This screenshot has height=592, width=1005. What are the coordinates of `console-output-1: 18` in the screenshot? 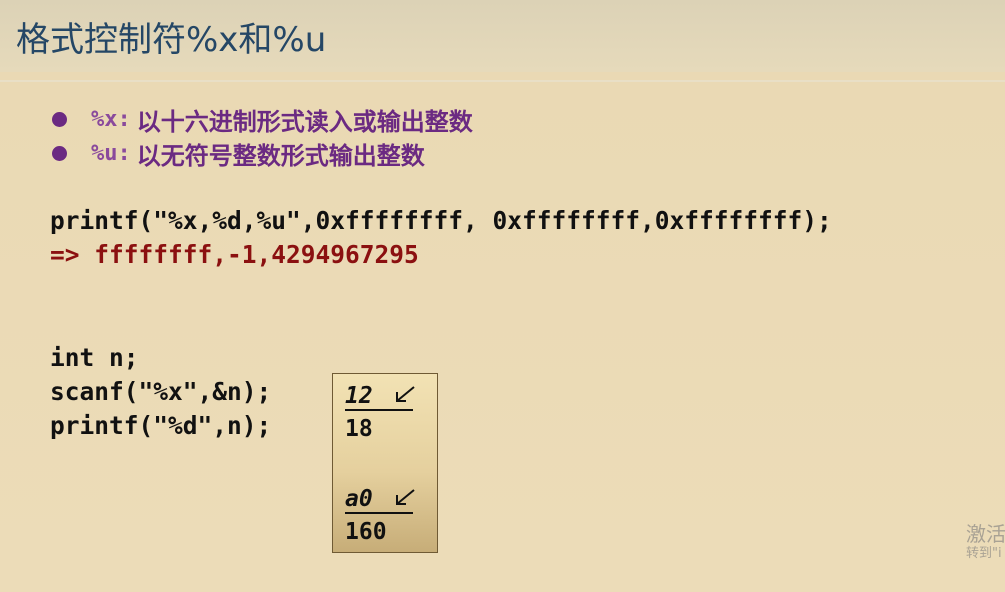 It's located at (359, 429).